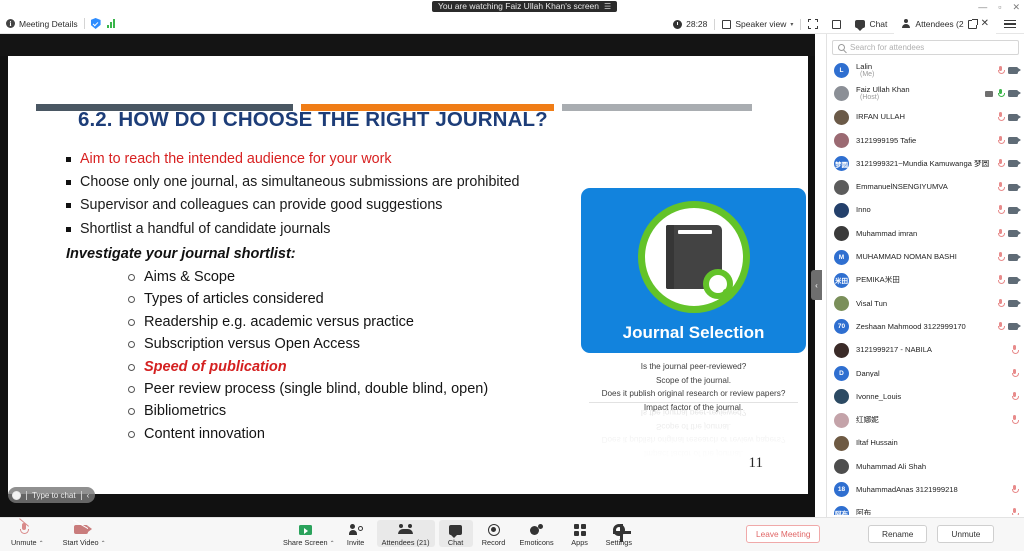 The width and height of the screenshot is (1024, 551). Describe the element at coordinates (870, 98) in the screenshot. I see `attendee-role: (Host)` at that location.